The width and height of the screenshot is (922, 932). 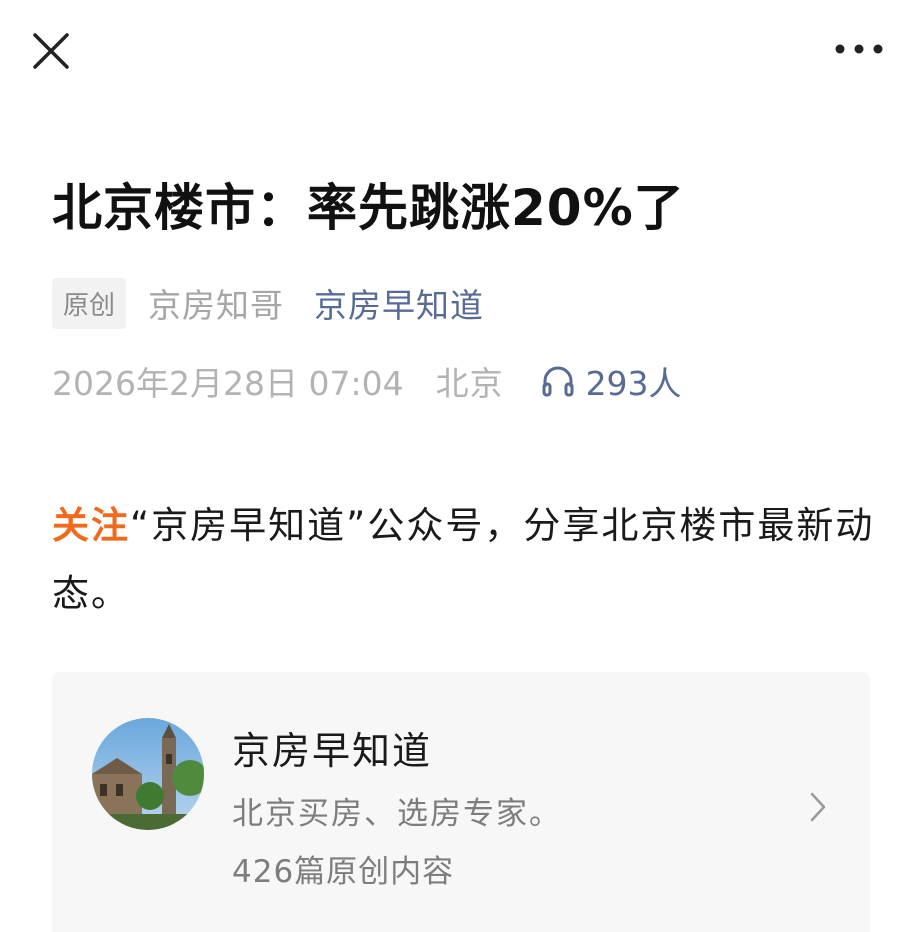 What do you see at coordinates (818, 807) in the screenshot?
I see `chevron-right-icon` at bounding box center [818, 807].